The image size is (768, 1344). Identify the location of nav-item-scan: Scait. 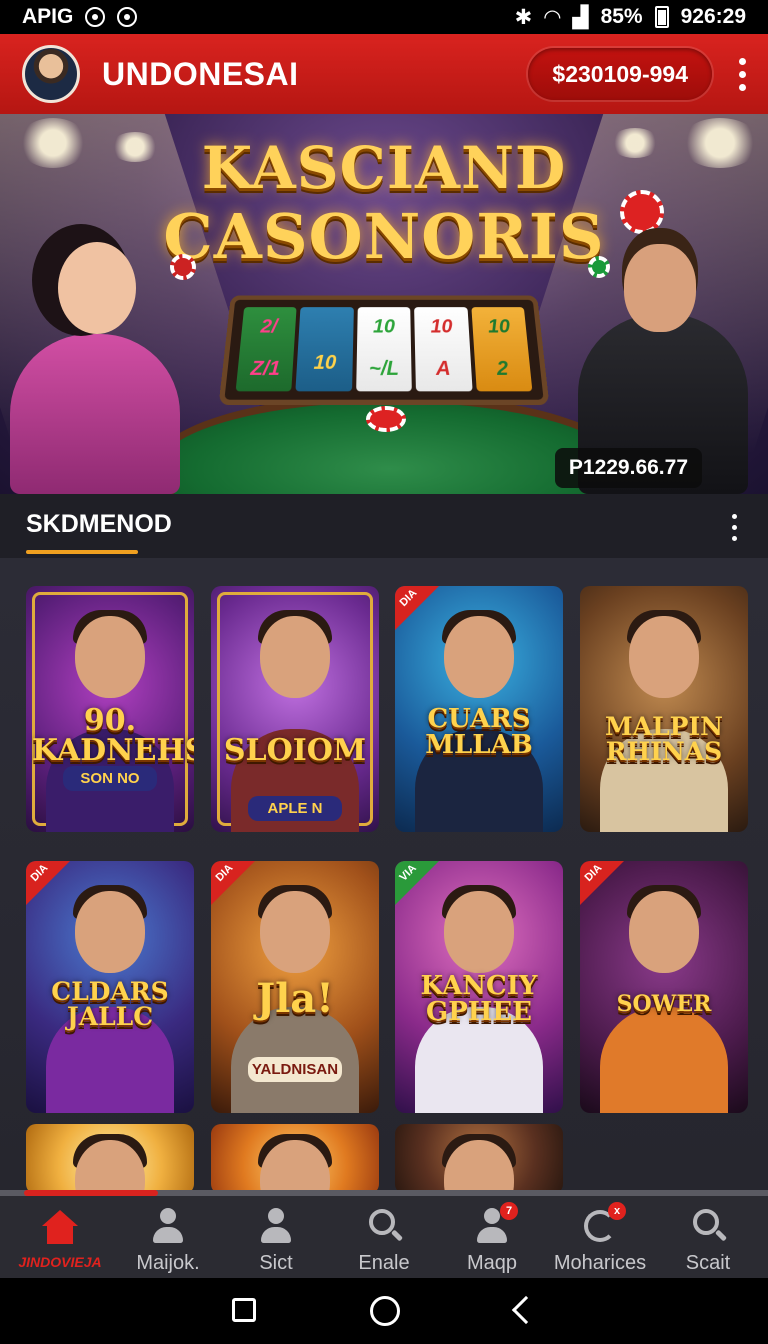
(708, 1237).